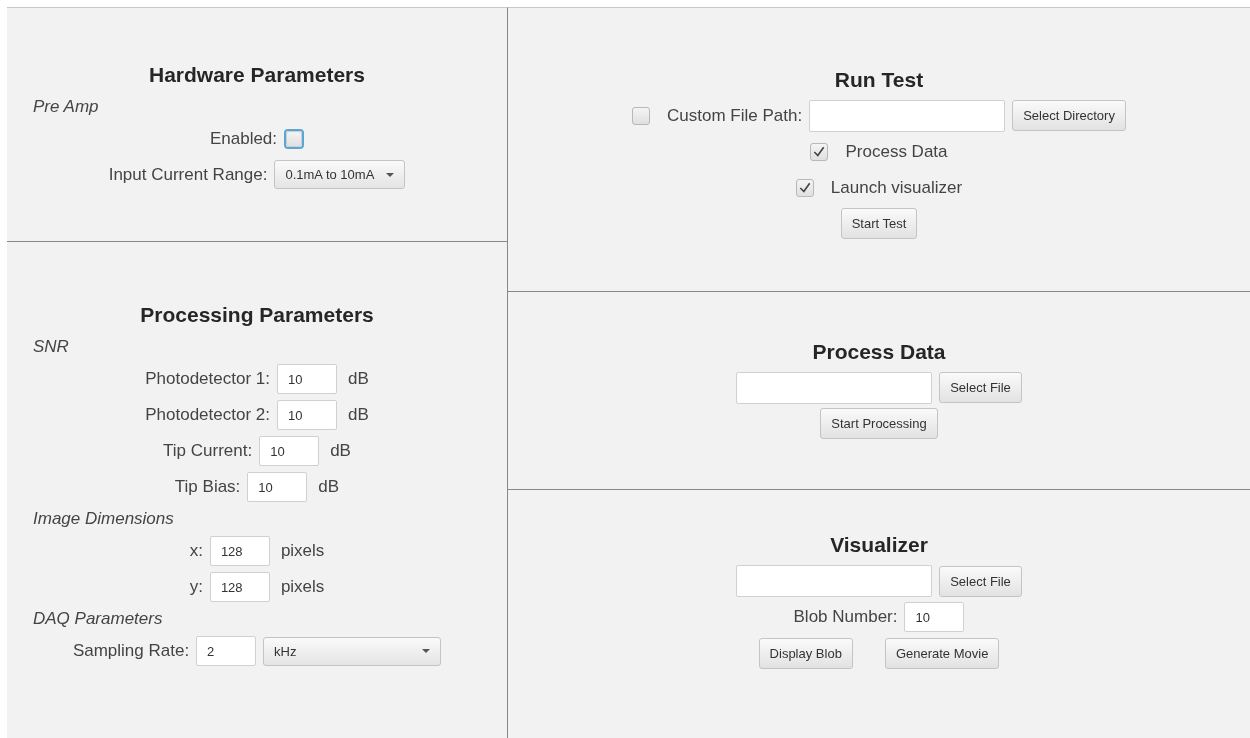  Describe the element at coordinates (98, 619) in the screenshot. I see `group-heading: DAQ Parameters` at that location.